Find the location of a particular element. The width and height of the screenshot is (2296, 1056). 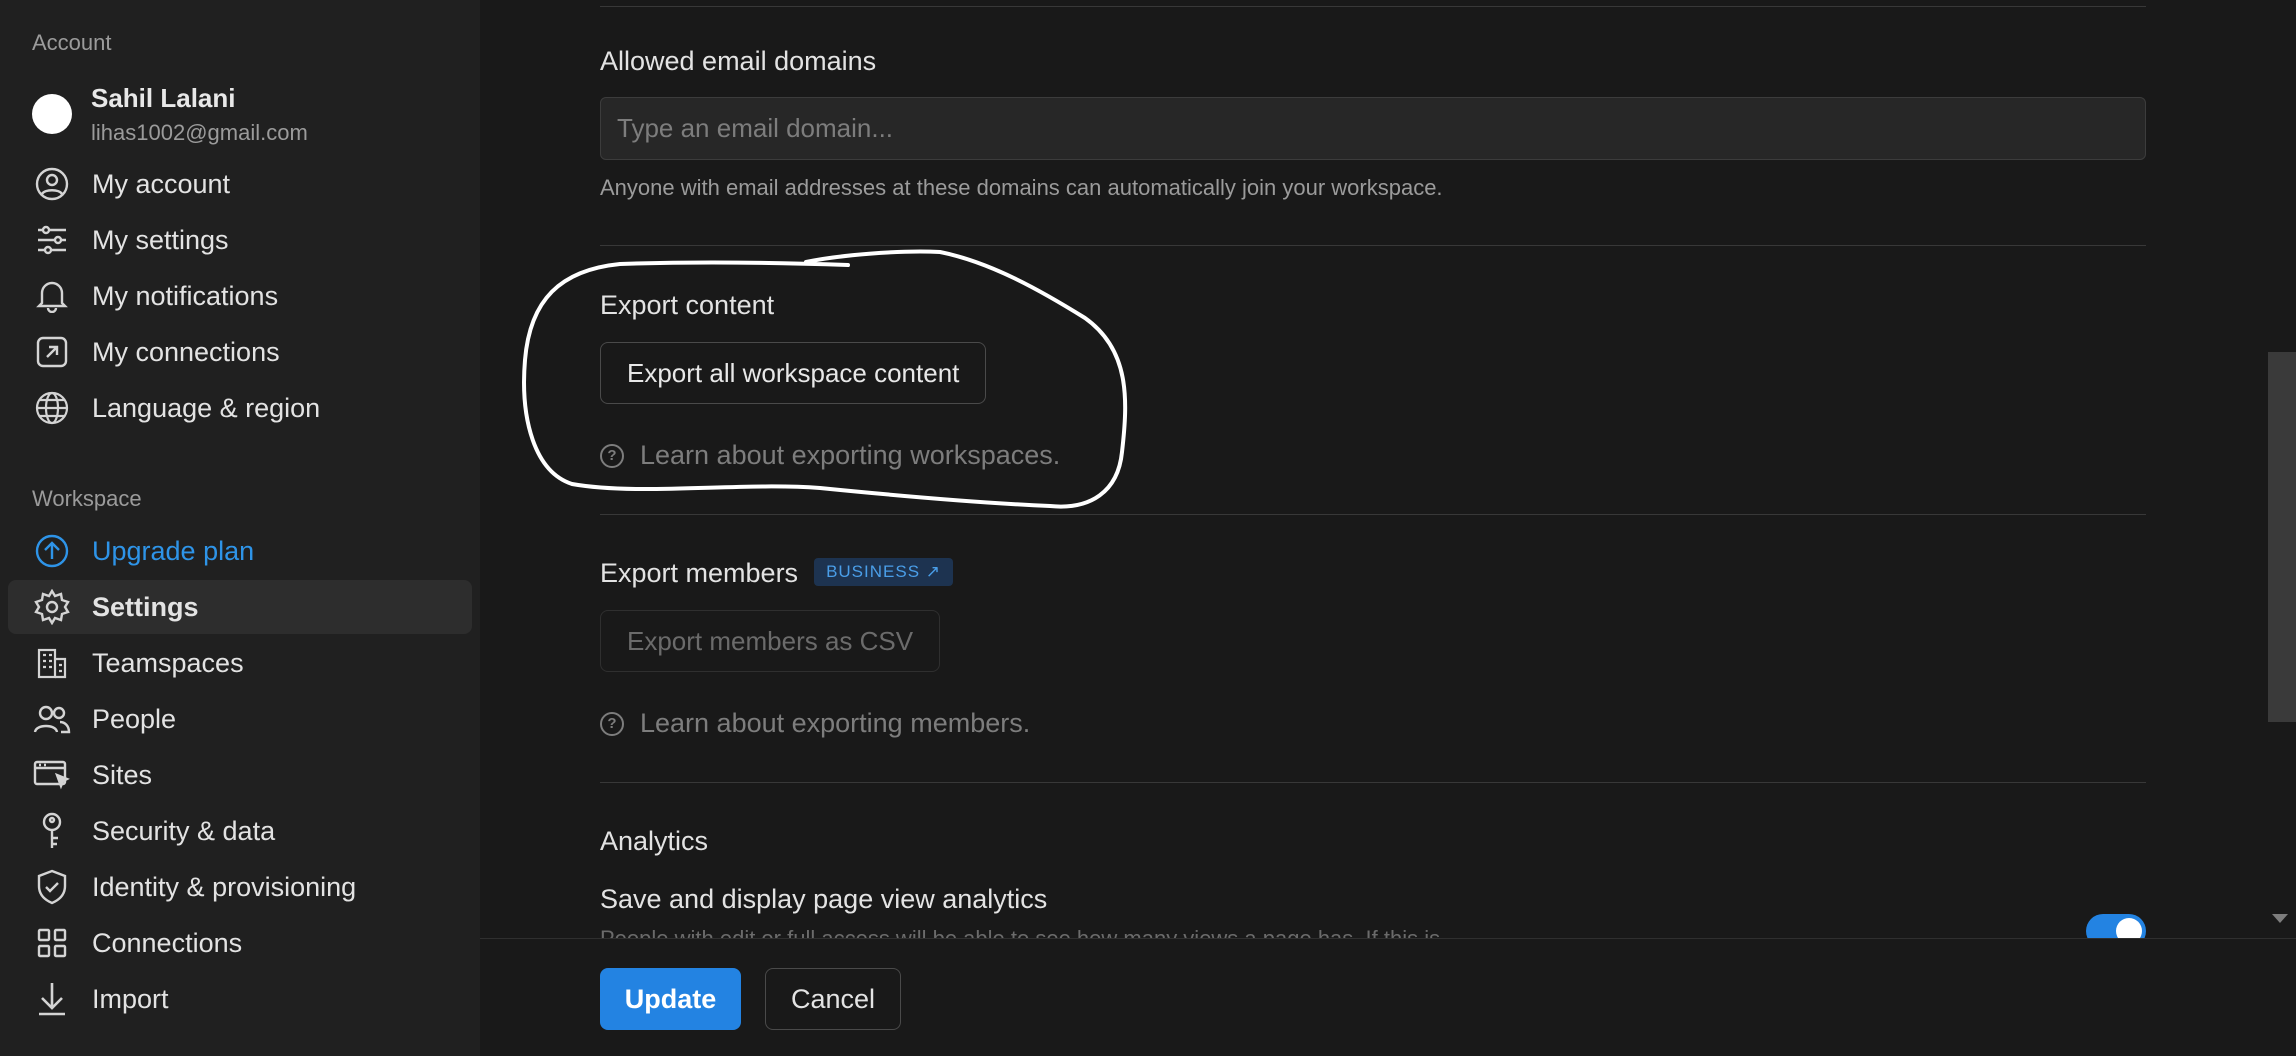

learn-export-workspaces-link: ? Learn about exporting workspaces. is located at coordinates (830, 455).